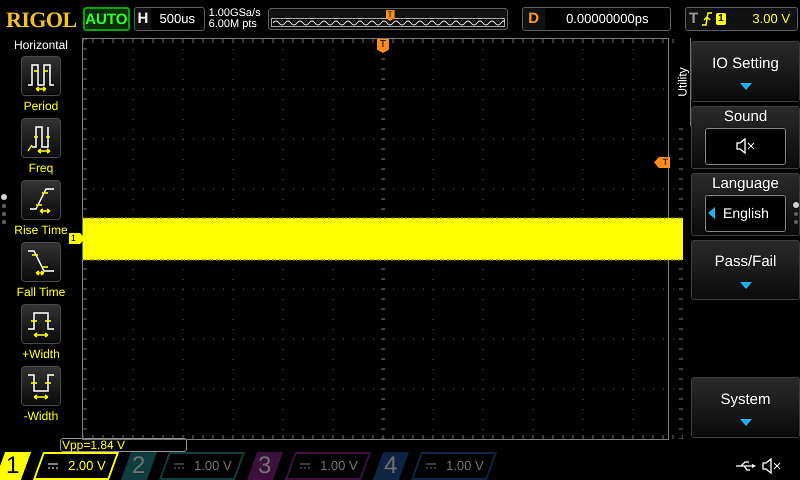 This screenshot has height=480, width=800. Describe the element at coordinates (533, 18) in the screenshot. I see `delay-label: D` at that location.